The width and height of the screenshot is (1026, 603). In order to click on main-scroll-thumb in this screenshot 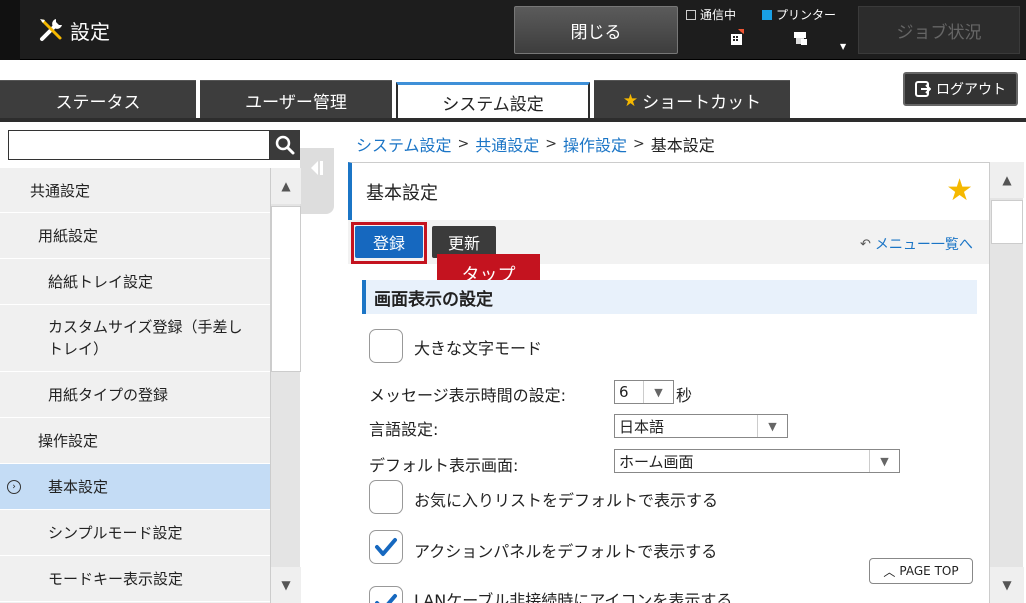, I will do `click(1007, 222)`.